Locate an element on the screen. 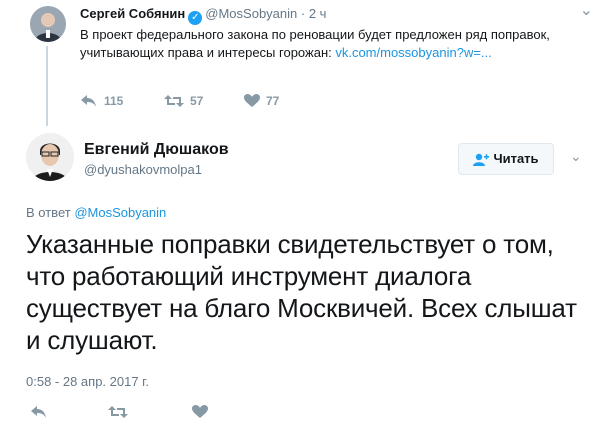 The image size is (605, 430). reply-prefix: В ответ is located at coordinates (50, 212).